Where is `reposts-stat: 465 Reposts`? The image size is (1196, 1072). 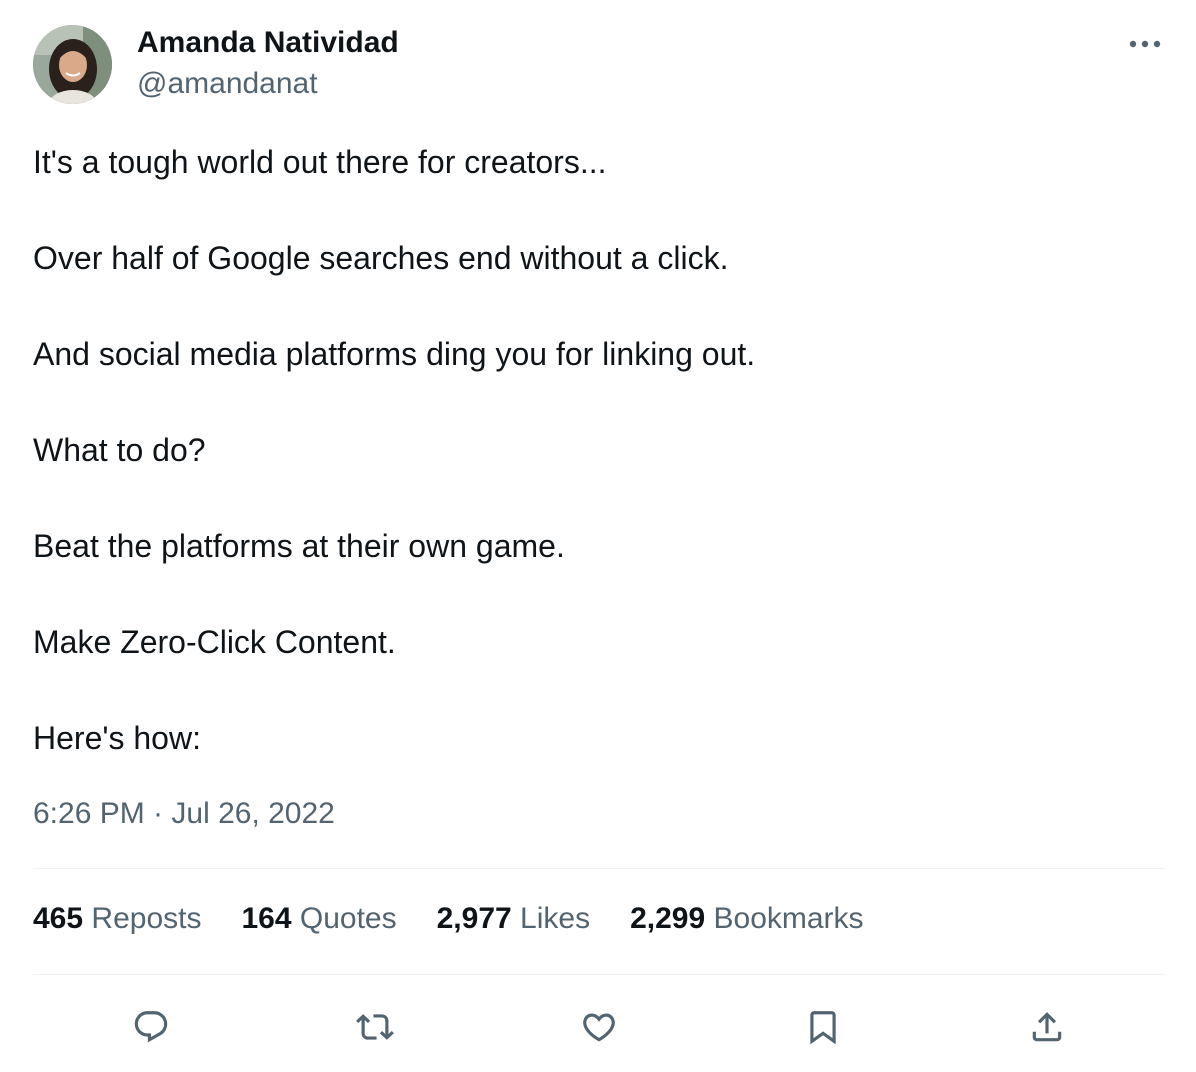 reposts-stat: 465 Reposts is located at coordinates (117, 919).